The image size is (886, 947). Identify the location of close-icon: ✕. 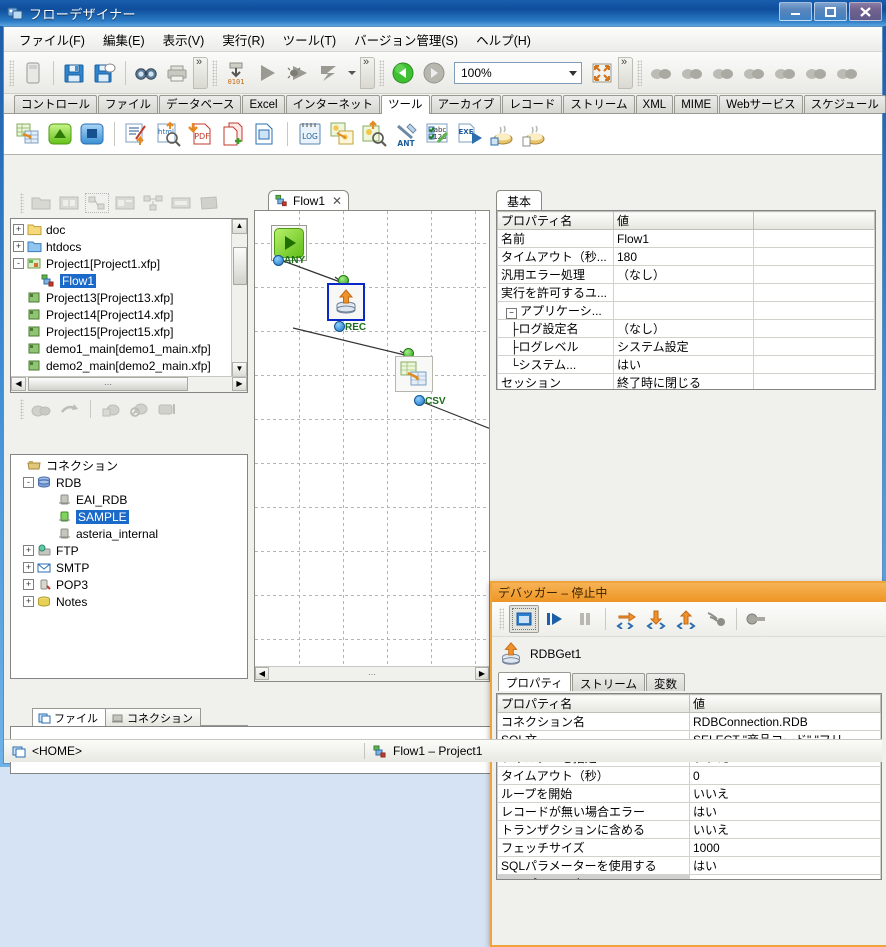
(337, 201).